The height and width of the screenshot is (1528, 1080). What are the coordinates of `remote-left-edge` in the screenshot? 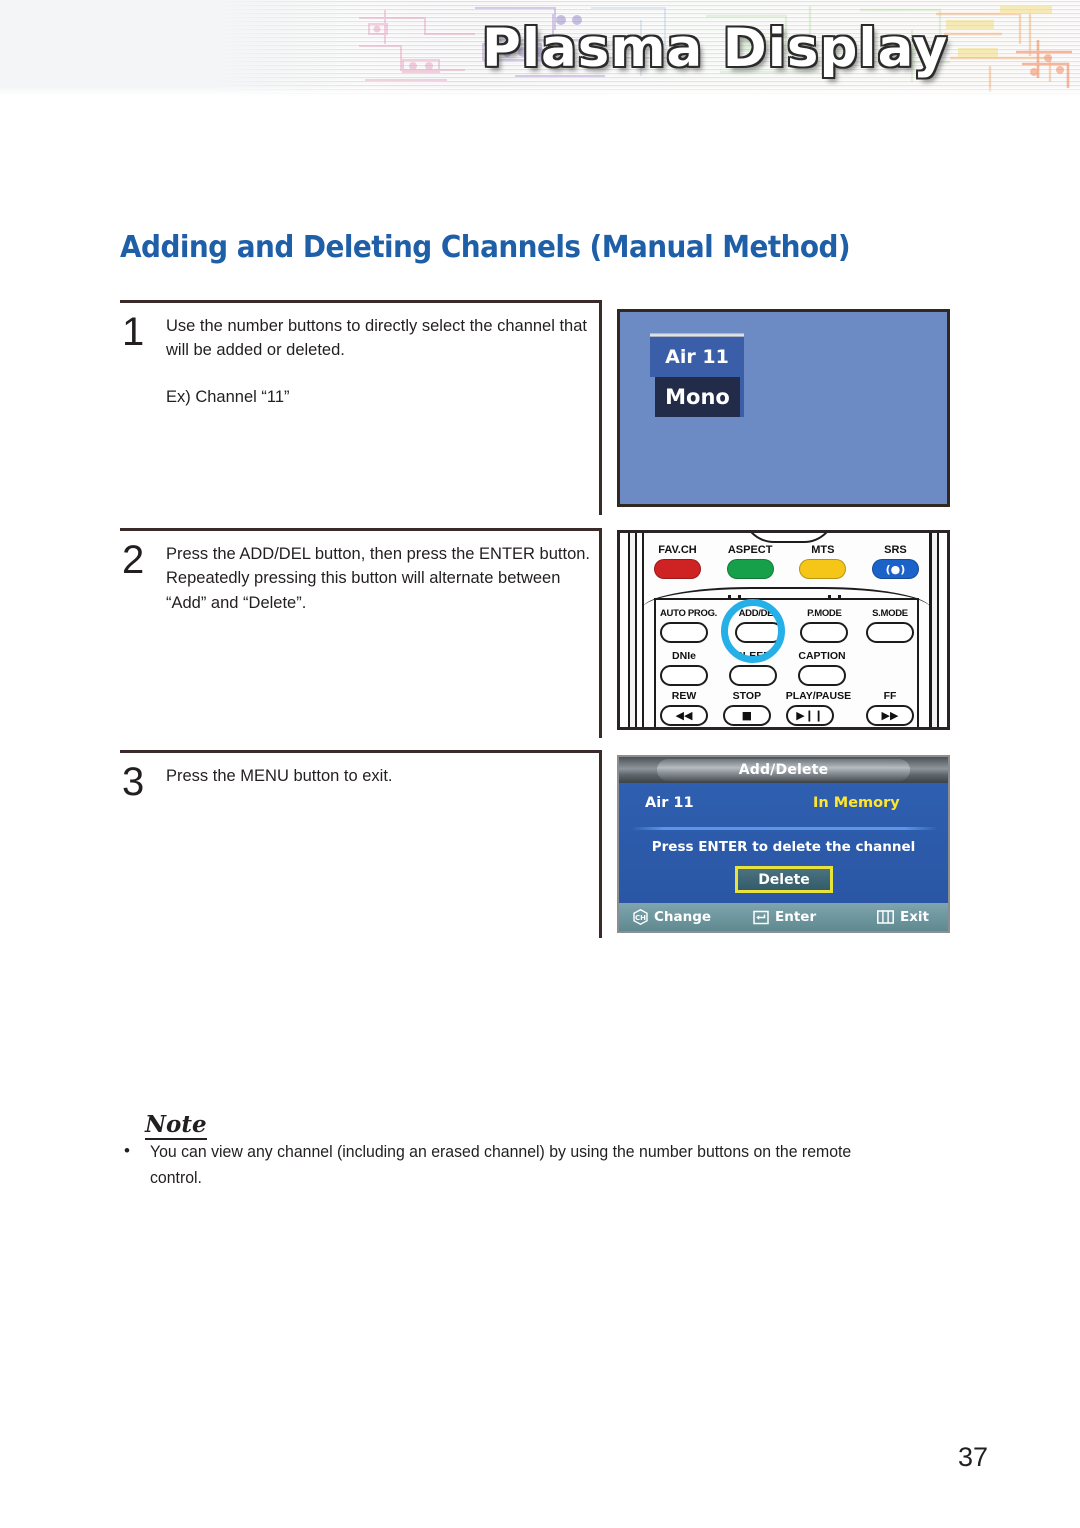 It's located at (632, 630).